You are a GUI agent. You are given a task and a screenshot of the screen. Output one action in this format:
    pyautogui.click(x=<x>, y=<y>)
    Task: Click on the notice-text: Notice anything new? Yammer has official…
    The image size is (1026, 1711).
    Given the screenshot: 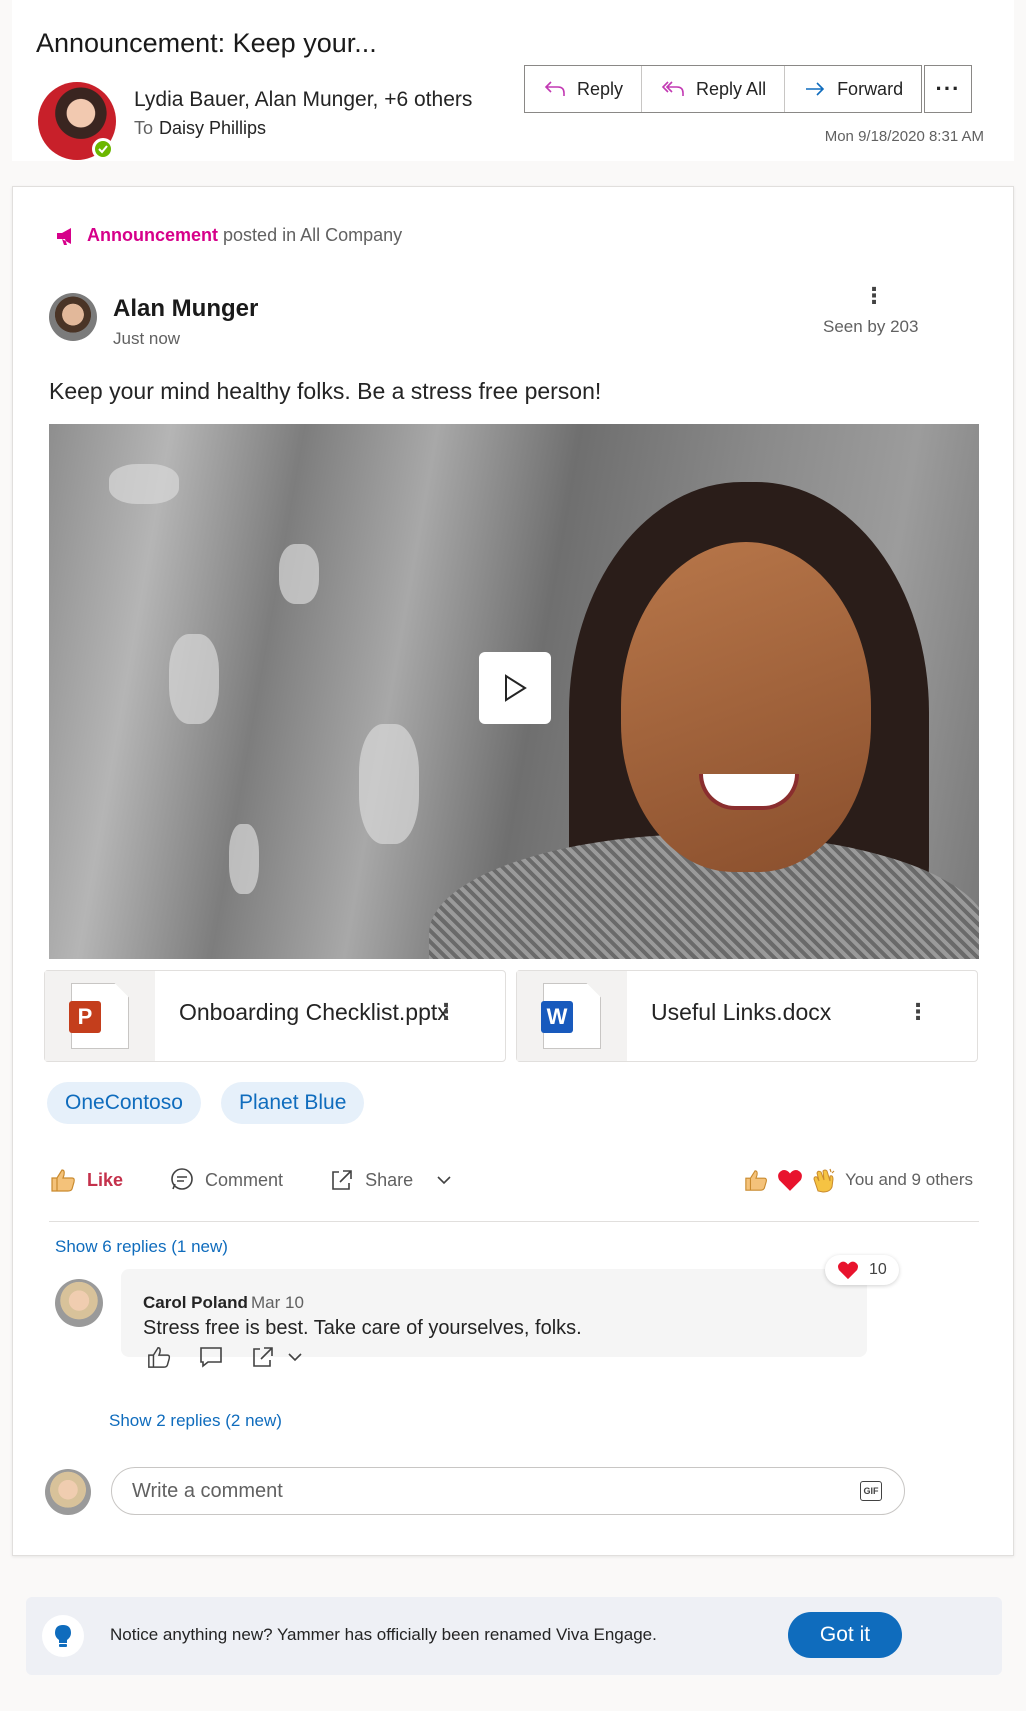 What is the action you would take?
    pyautogui.click(x=383, y=1634)
    